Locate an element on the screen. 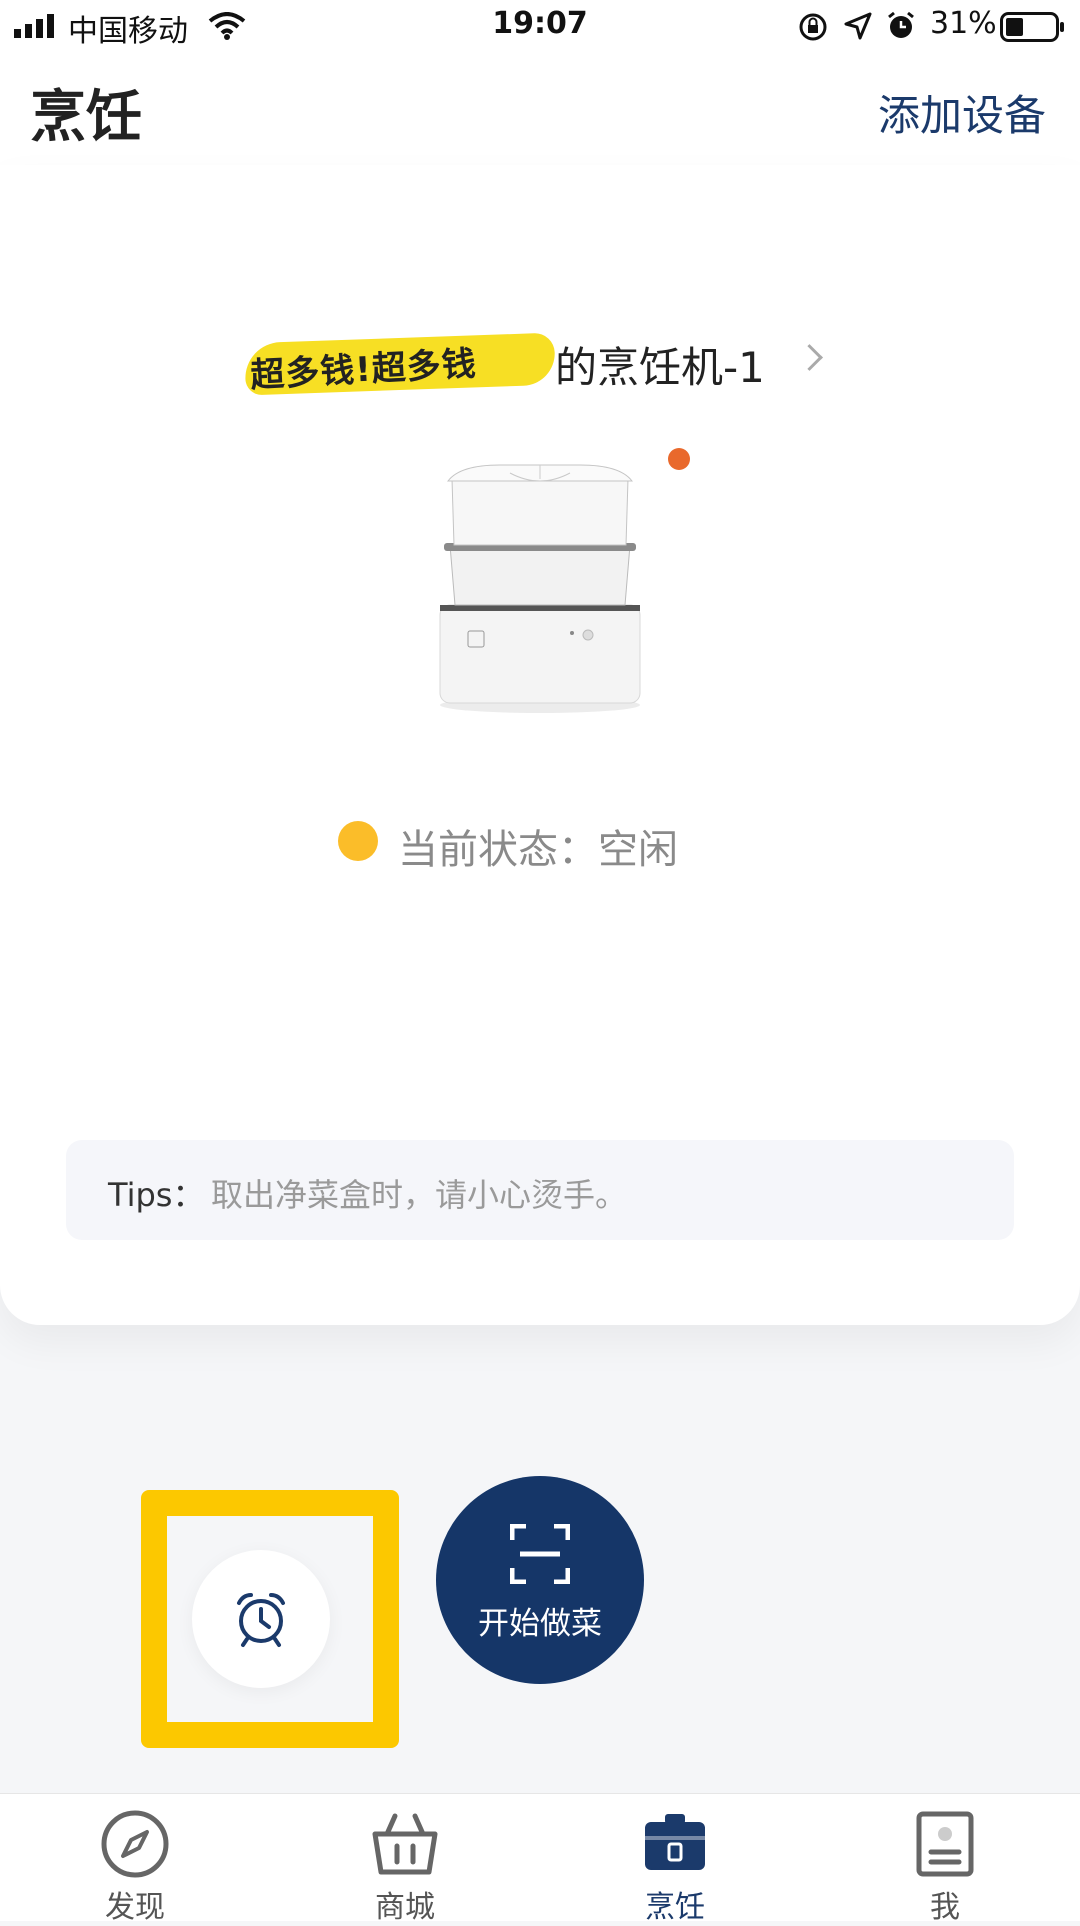  basket-icon is located at coordinates (405, 1844).